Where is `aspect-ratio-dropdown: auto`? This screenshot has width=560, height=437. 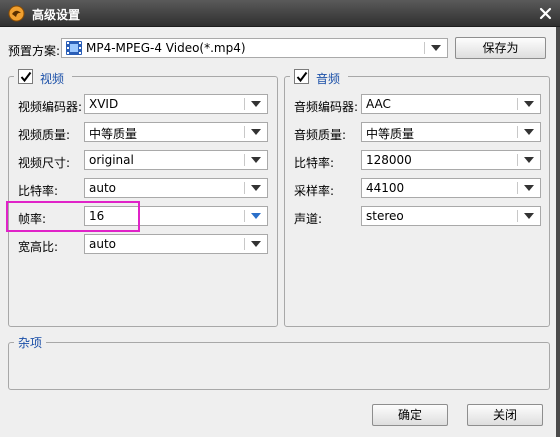 aspect-ratio-dropdown: auto is located at coordinates (176, 244).